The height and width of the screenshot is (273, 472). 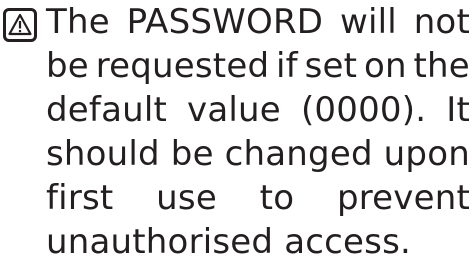 I want to click on word: the, so click(x=441, y=66).